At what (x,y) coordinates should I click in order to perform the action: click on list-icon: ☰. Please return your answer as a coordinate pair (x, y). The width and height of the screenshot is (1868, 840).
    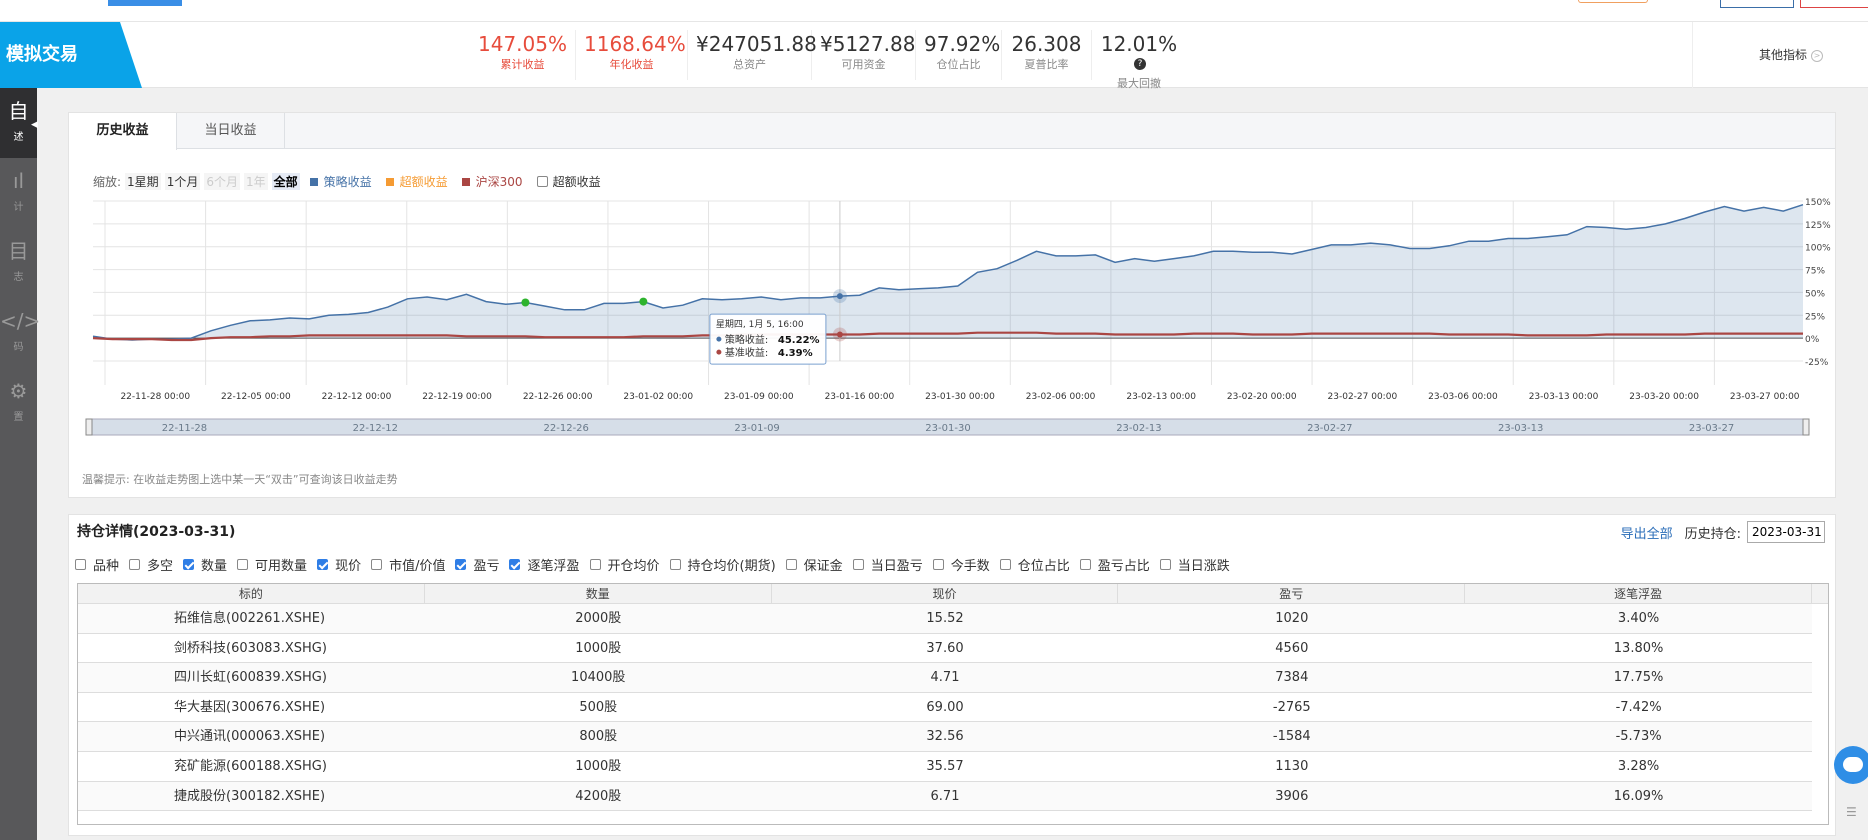
    Looking at the image, I should click on (1851, 812).